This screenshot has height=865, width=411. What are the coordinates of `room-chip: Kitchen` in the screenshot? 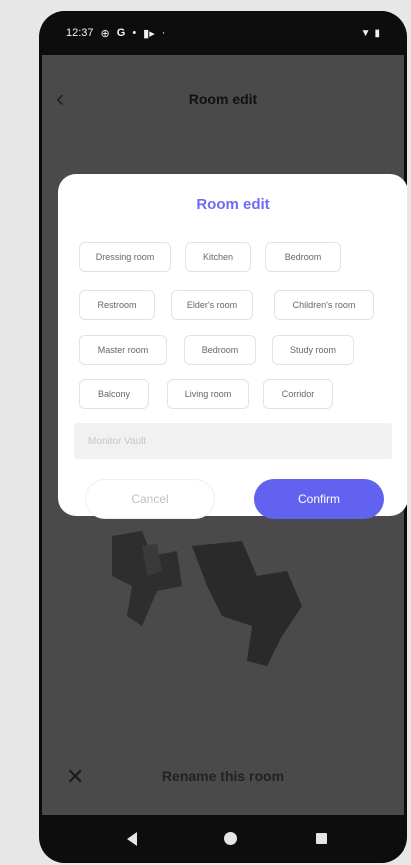 It's located at (218, 257).